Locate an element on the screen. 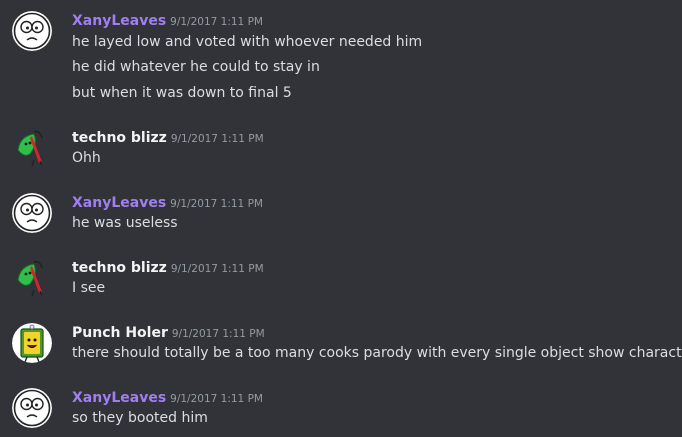  username: Punch Holer is located at coordinates (120, 333).